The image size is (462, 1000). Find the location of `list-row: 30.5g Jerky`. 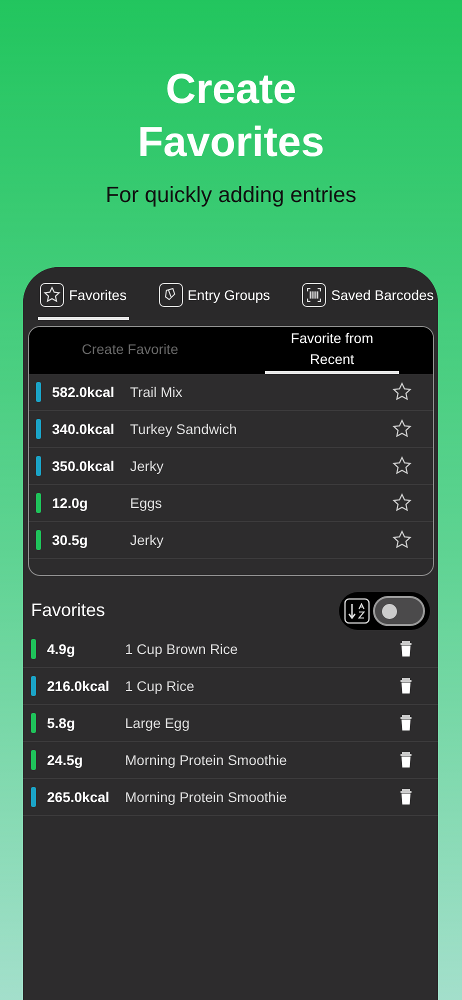

list-row: 30.5g Jerky is located at coordinates (231, 540).